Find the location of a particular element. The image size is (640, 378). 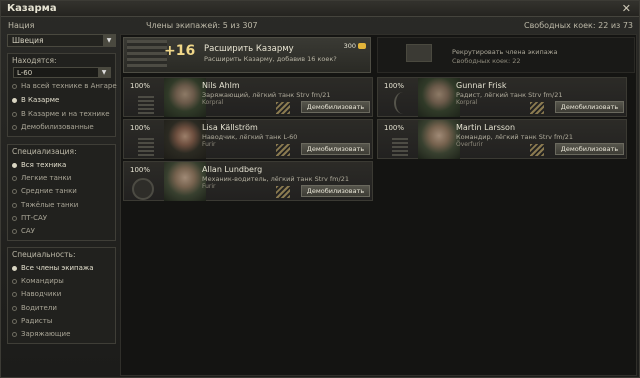

location-option-barracks-and-vehicles: В Казарме и на технике is located at coordinates (61, 114).